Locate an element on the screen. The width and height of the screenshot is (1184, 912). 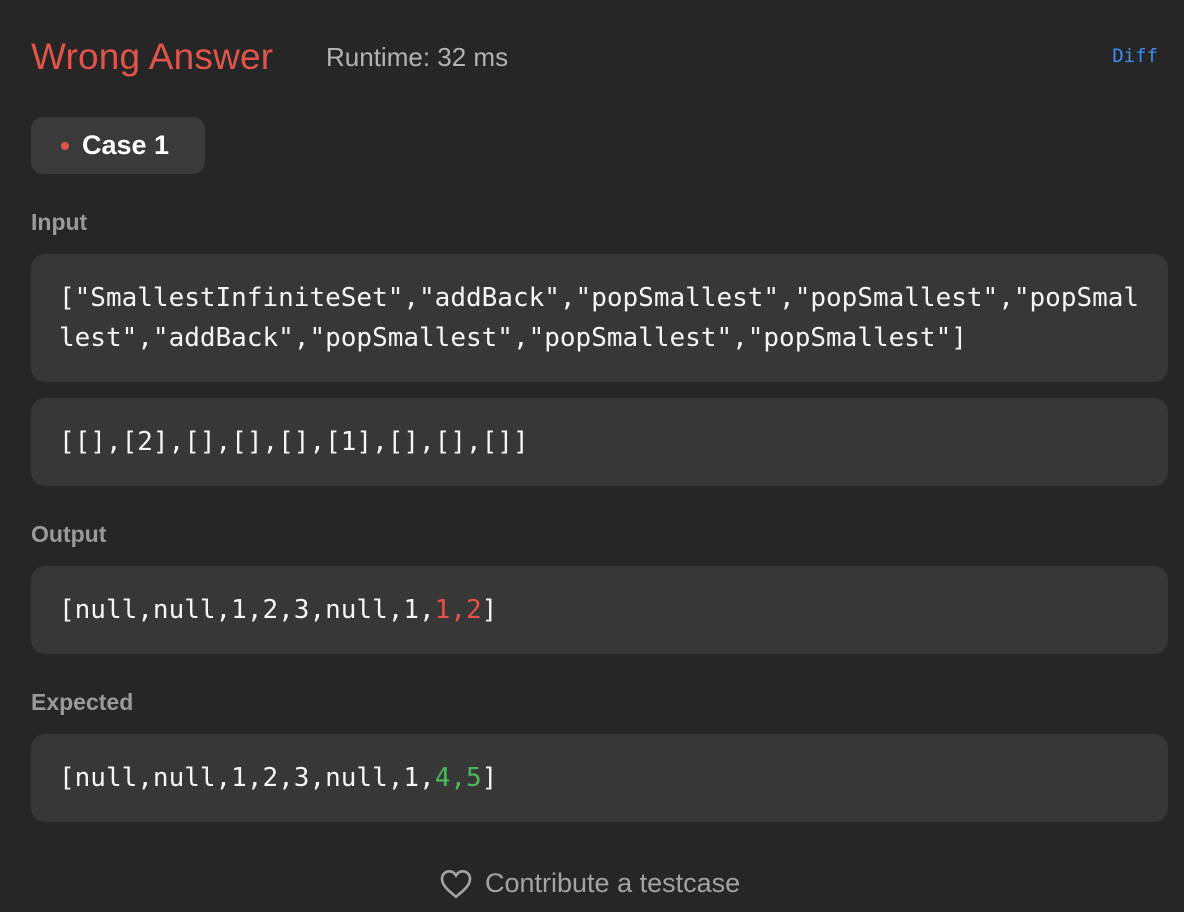
case-status-dot is located at coordinates (65, 145).